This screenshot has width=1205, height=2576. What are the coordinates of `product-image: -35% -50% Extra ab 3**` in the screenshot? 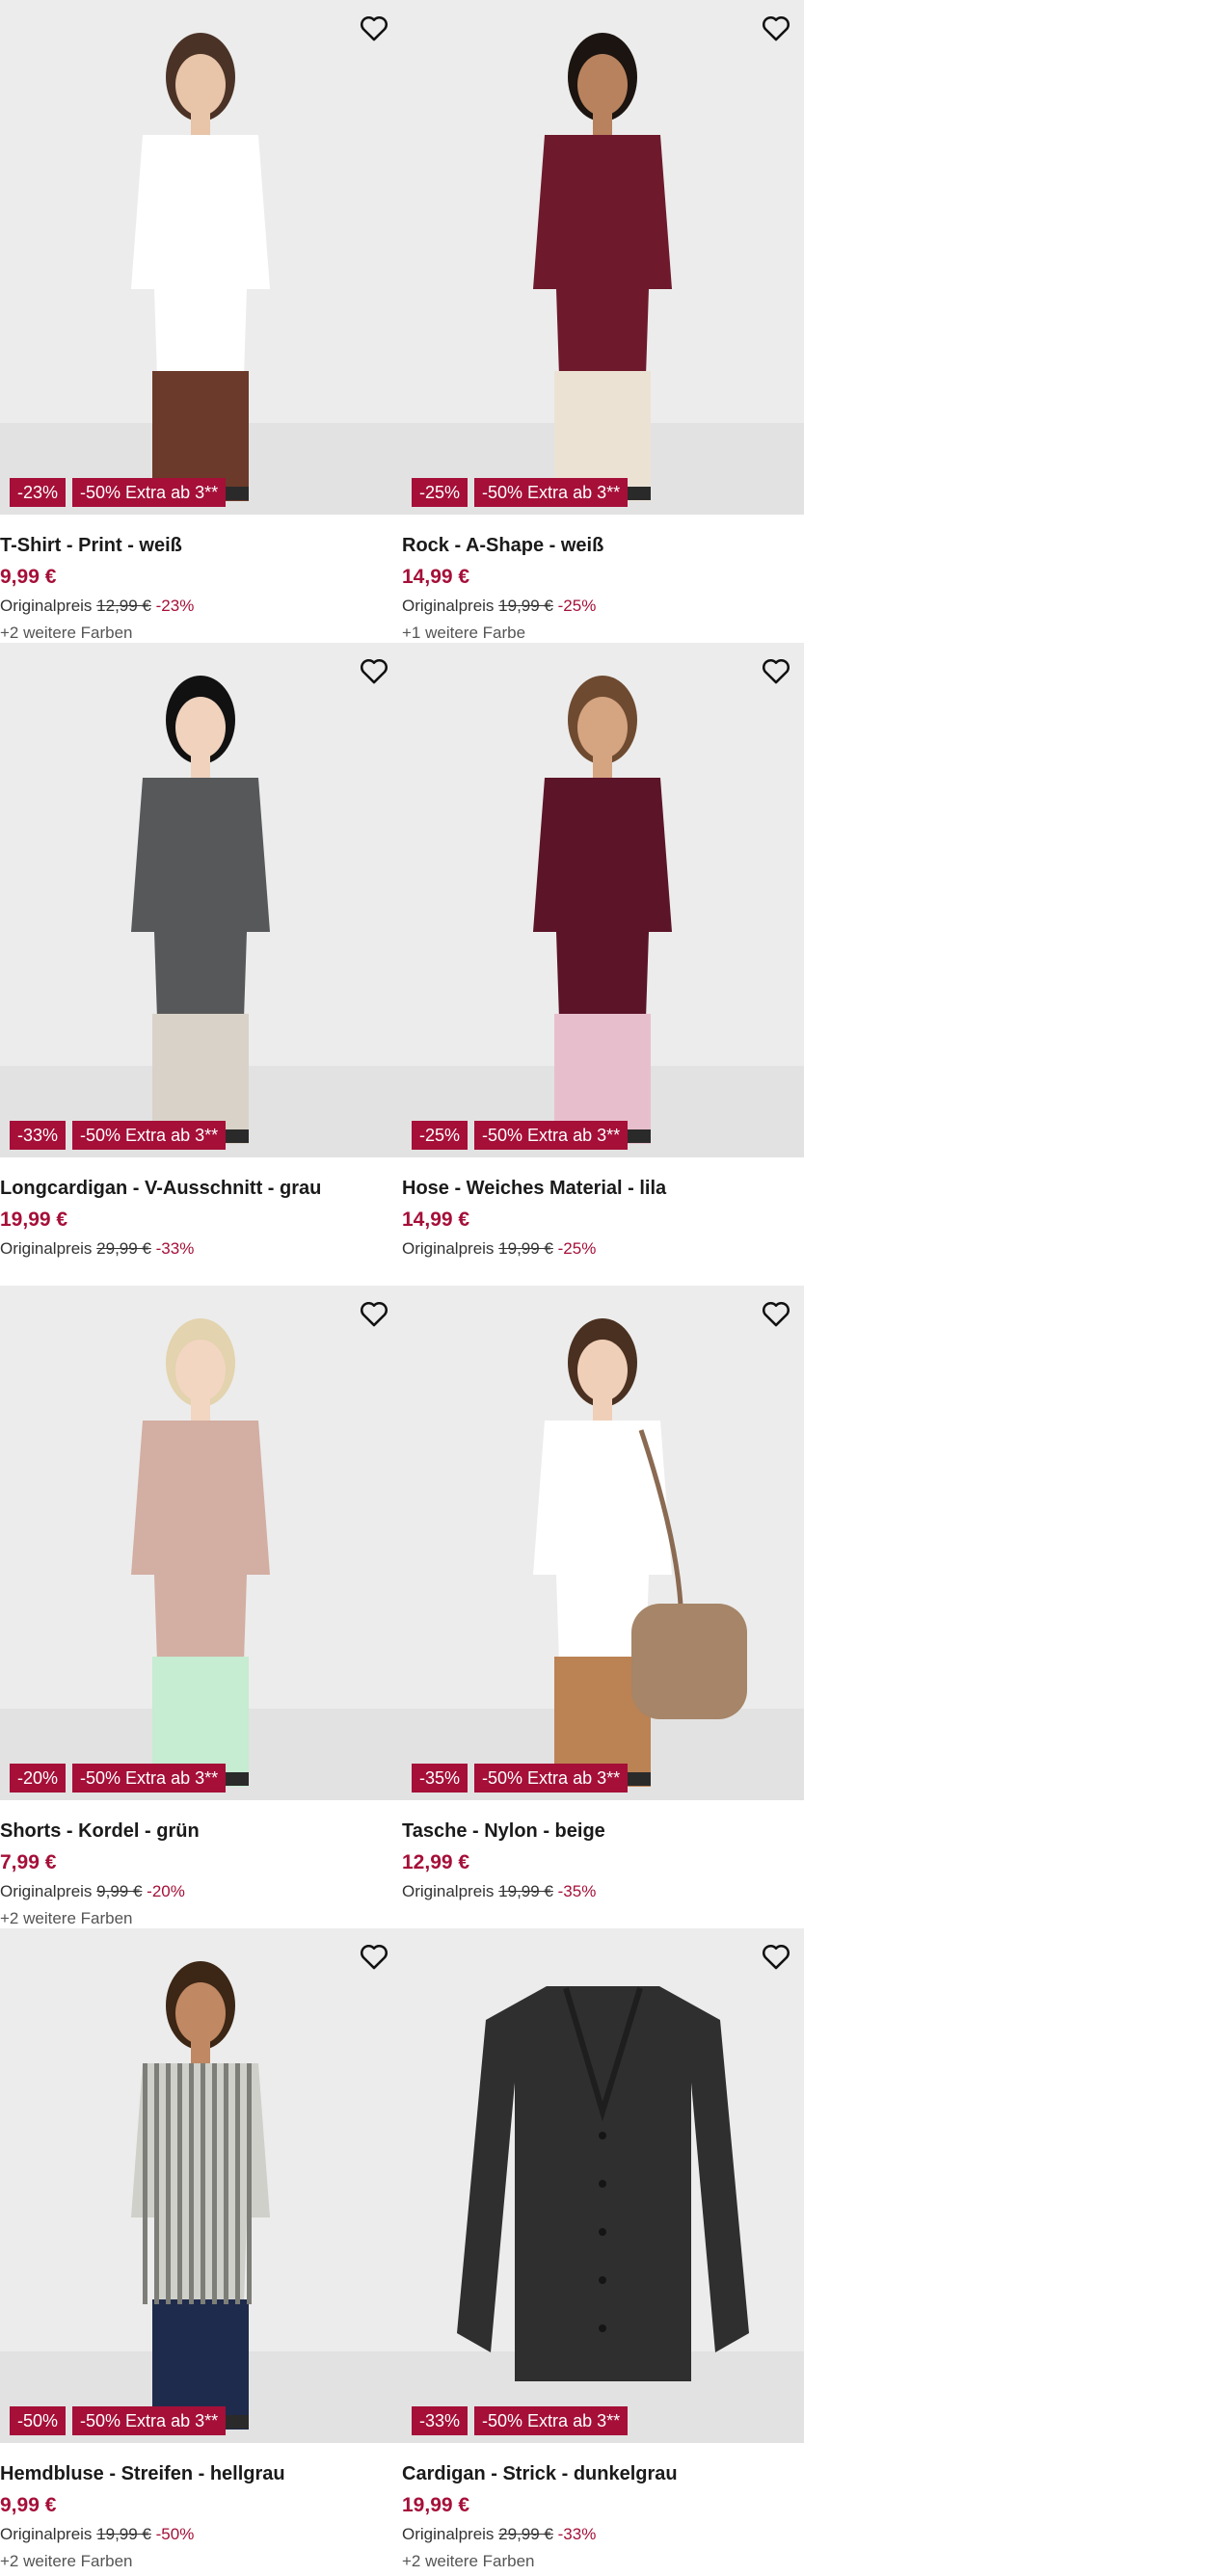 It's located at (603, 1543).